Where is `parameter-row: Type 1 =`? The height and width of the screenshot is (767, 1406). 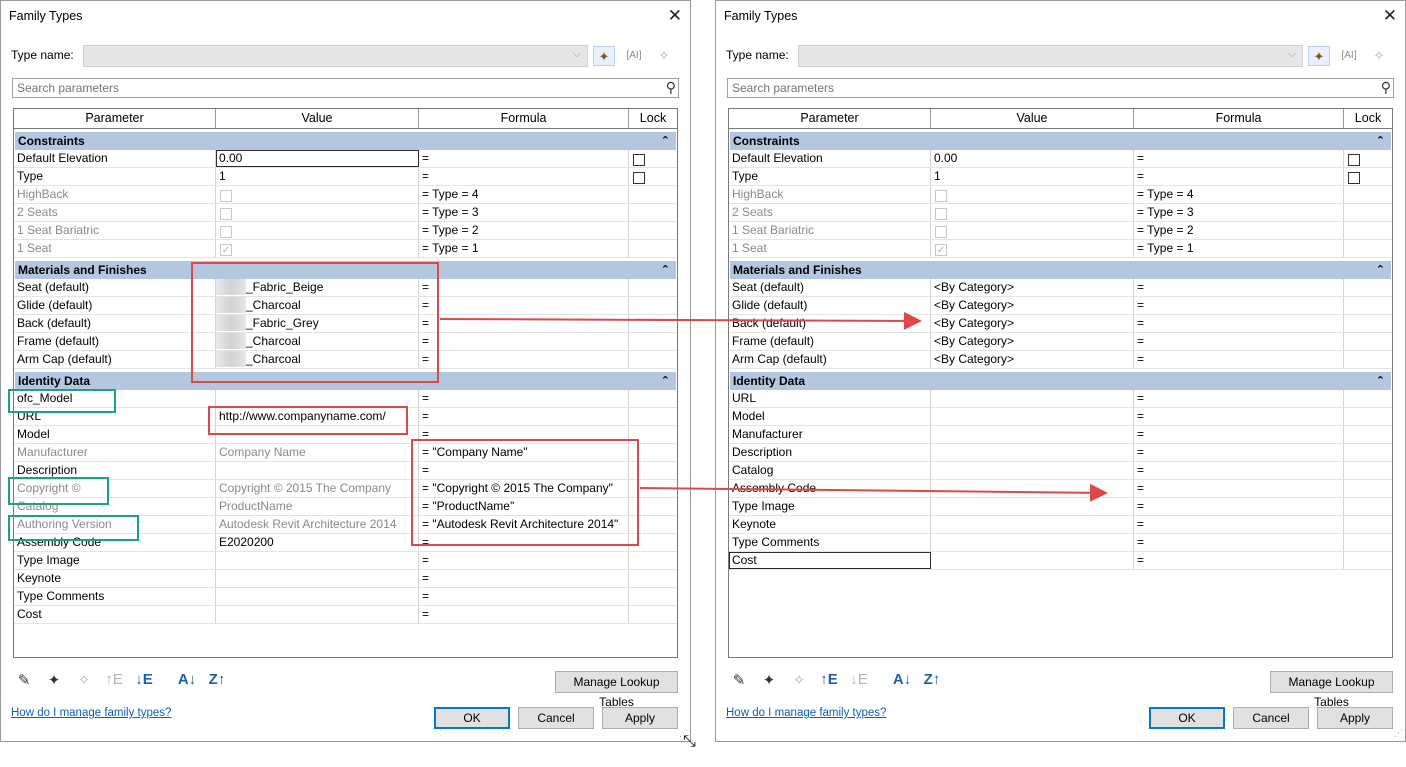
parameter-row: Type 1 = is located at coordinates (1060, 177).